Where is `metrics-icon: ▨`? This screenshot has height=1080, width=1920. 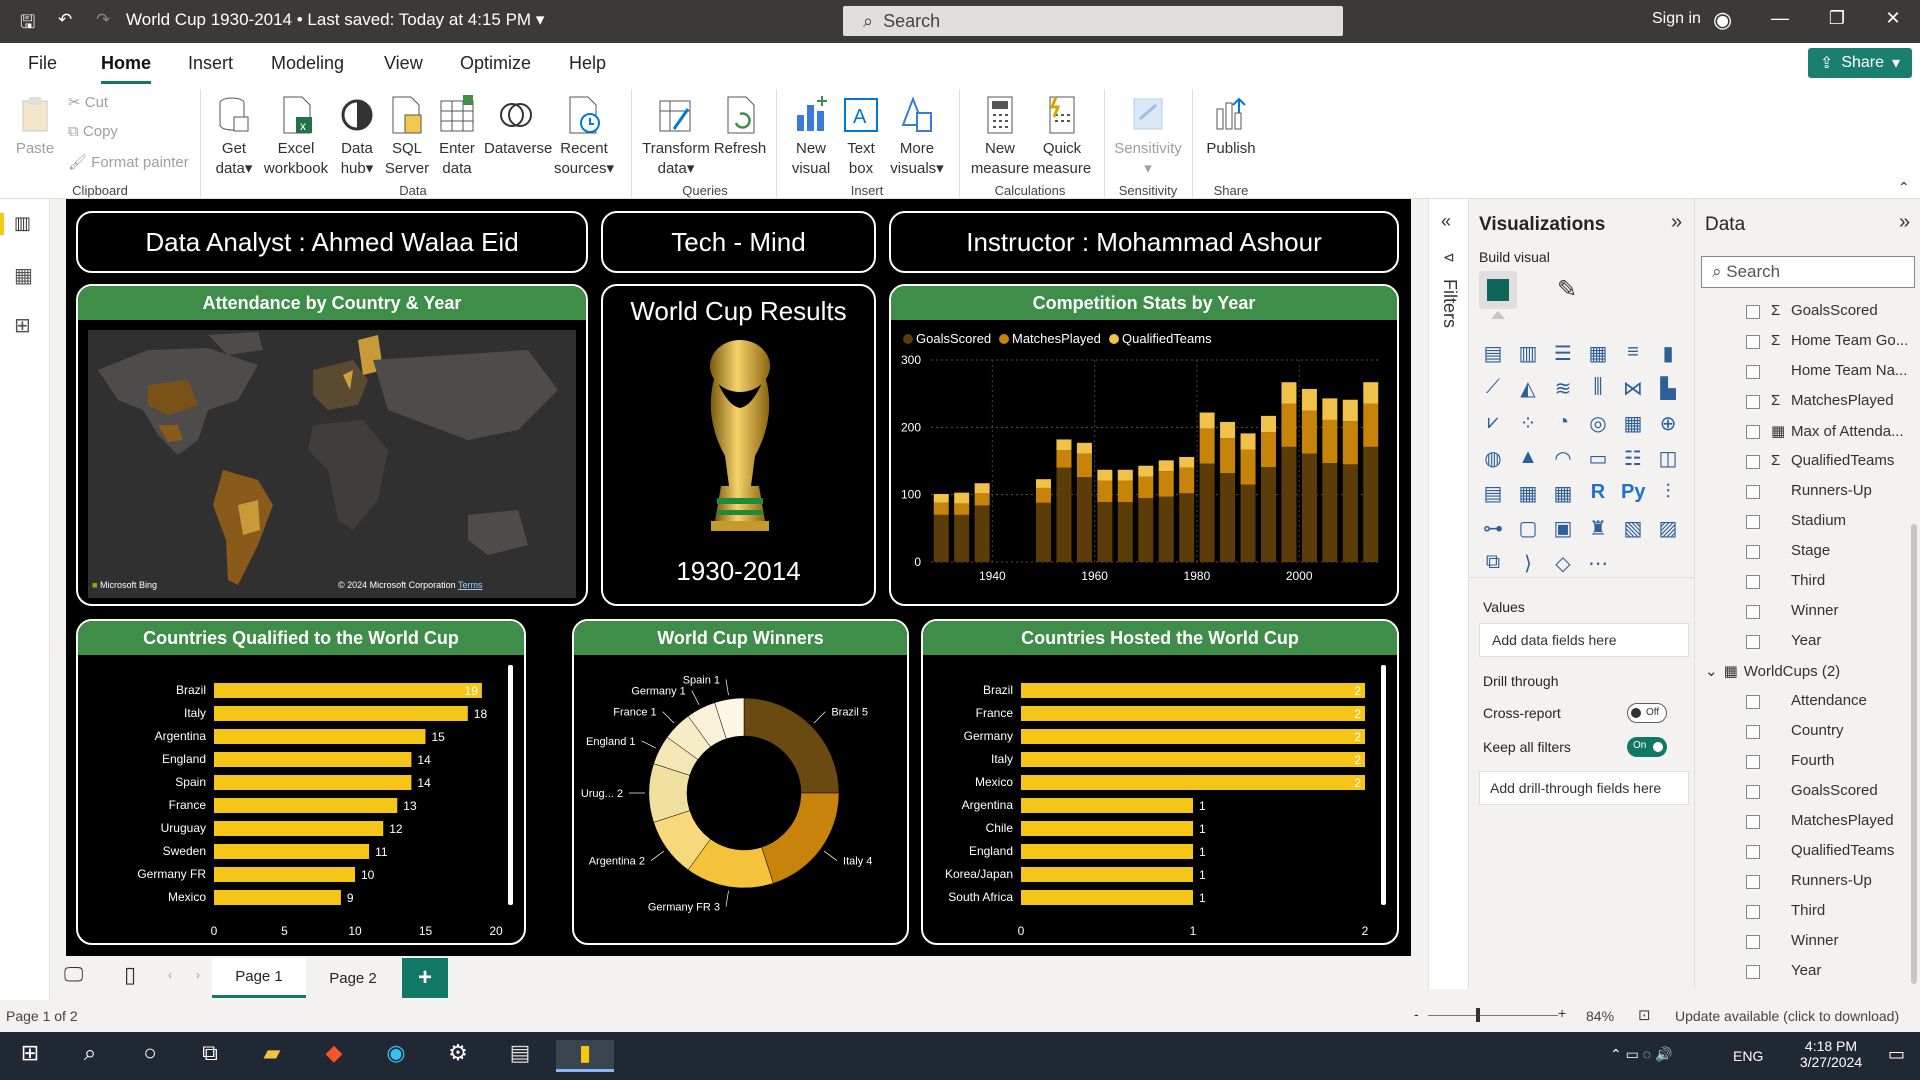
metrics-icon: ▨ is located at coordinates (1668, 528).